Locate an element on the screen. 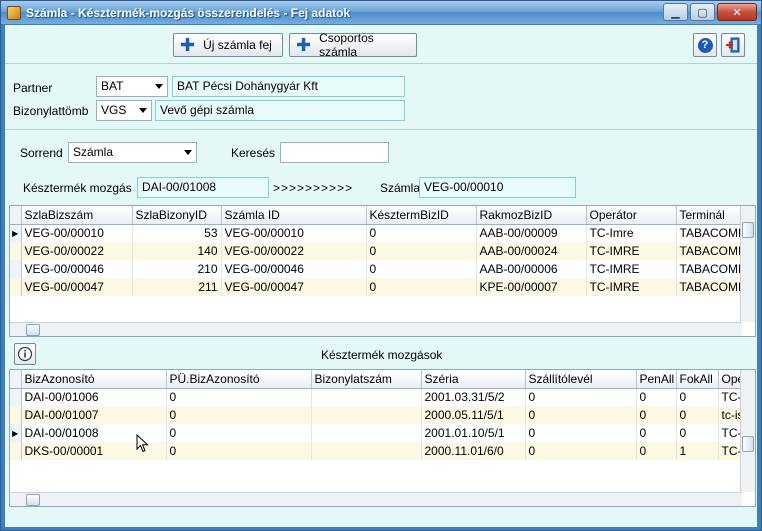 This screenshot has width=762, height=531. column-header: FokAll is located at coordinates (697, 379).